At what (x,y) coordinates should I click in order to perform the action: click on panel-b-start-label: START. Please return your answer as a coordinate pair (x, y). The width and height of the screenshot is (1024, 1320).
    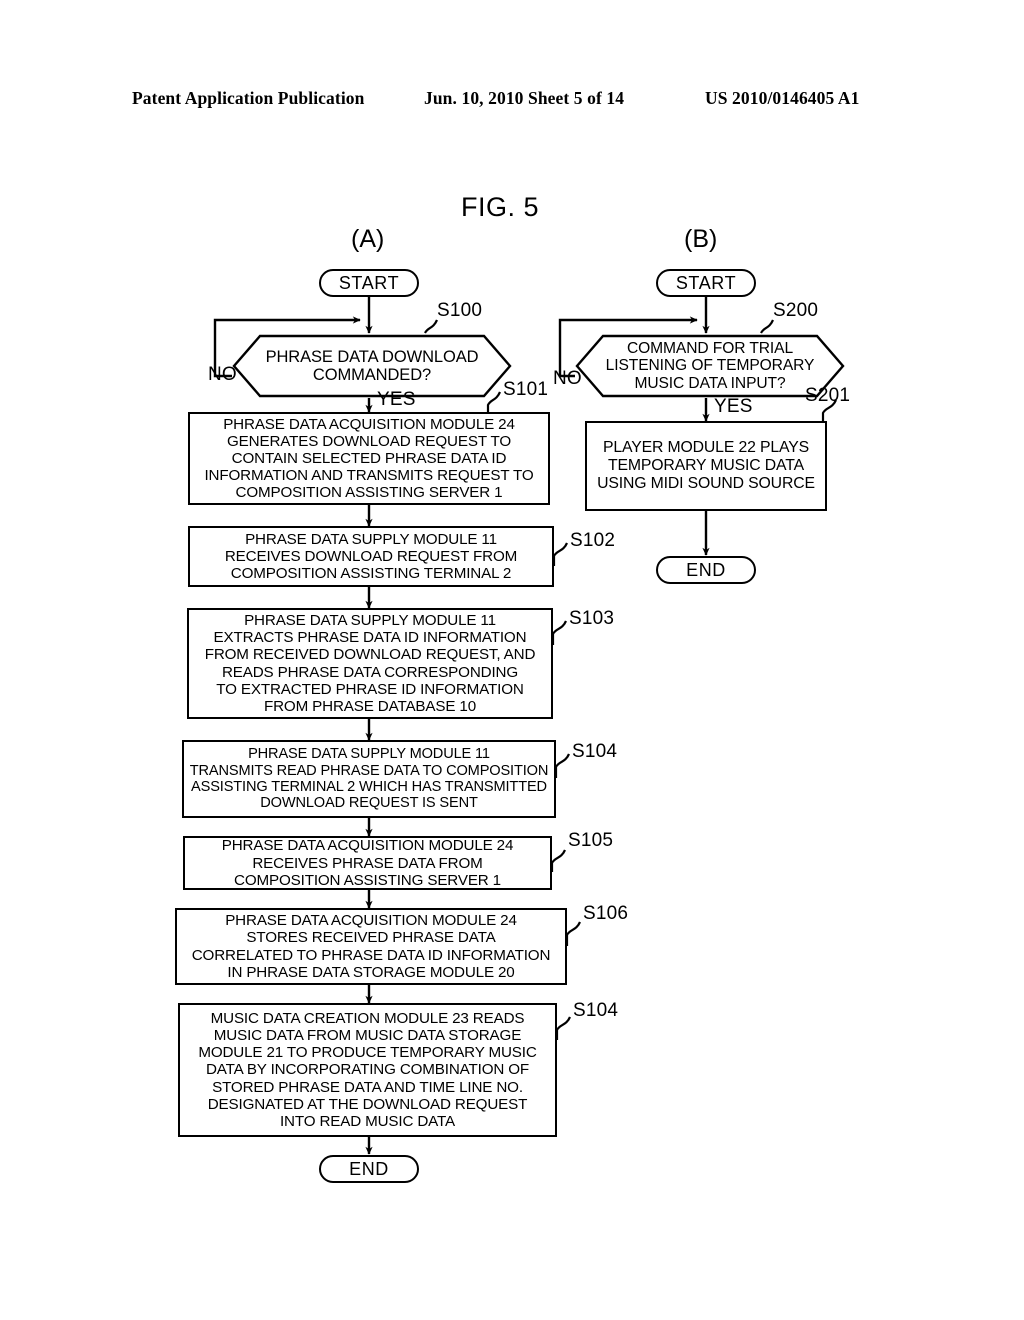
    Looking at the image, I should click on (706, 282).